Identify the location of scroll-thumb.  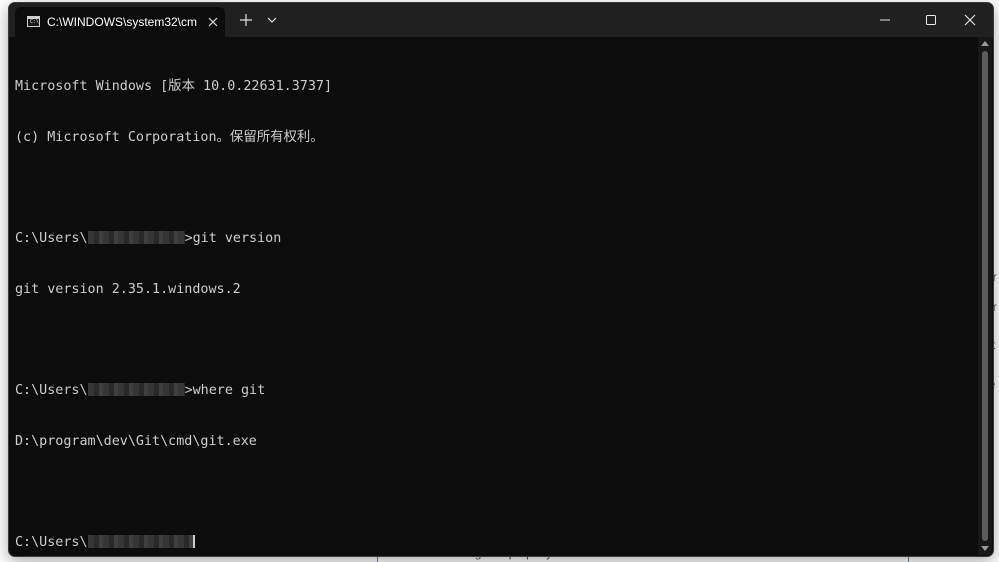
(985, 296).